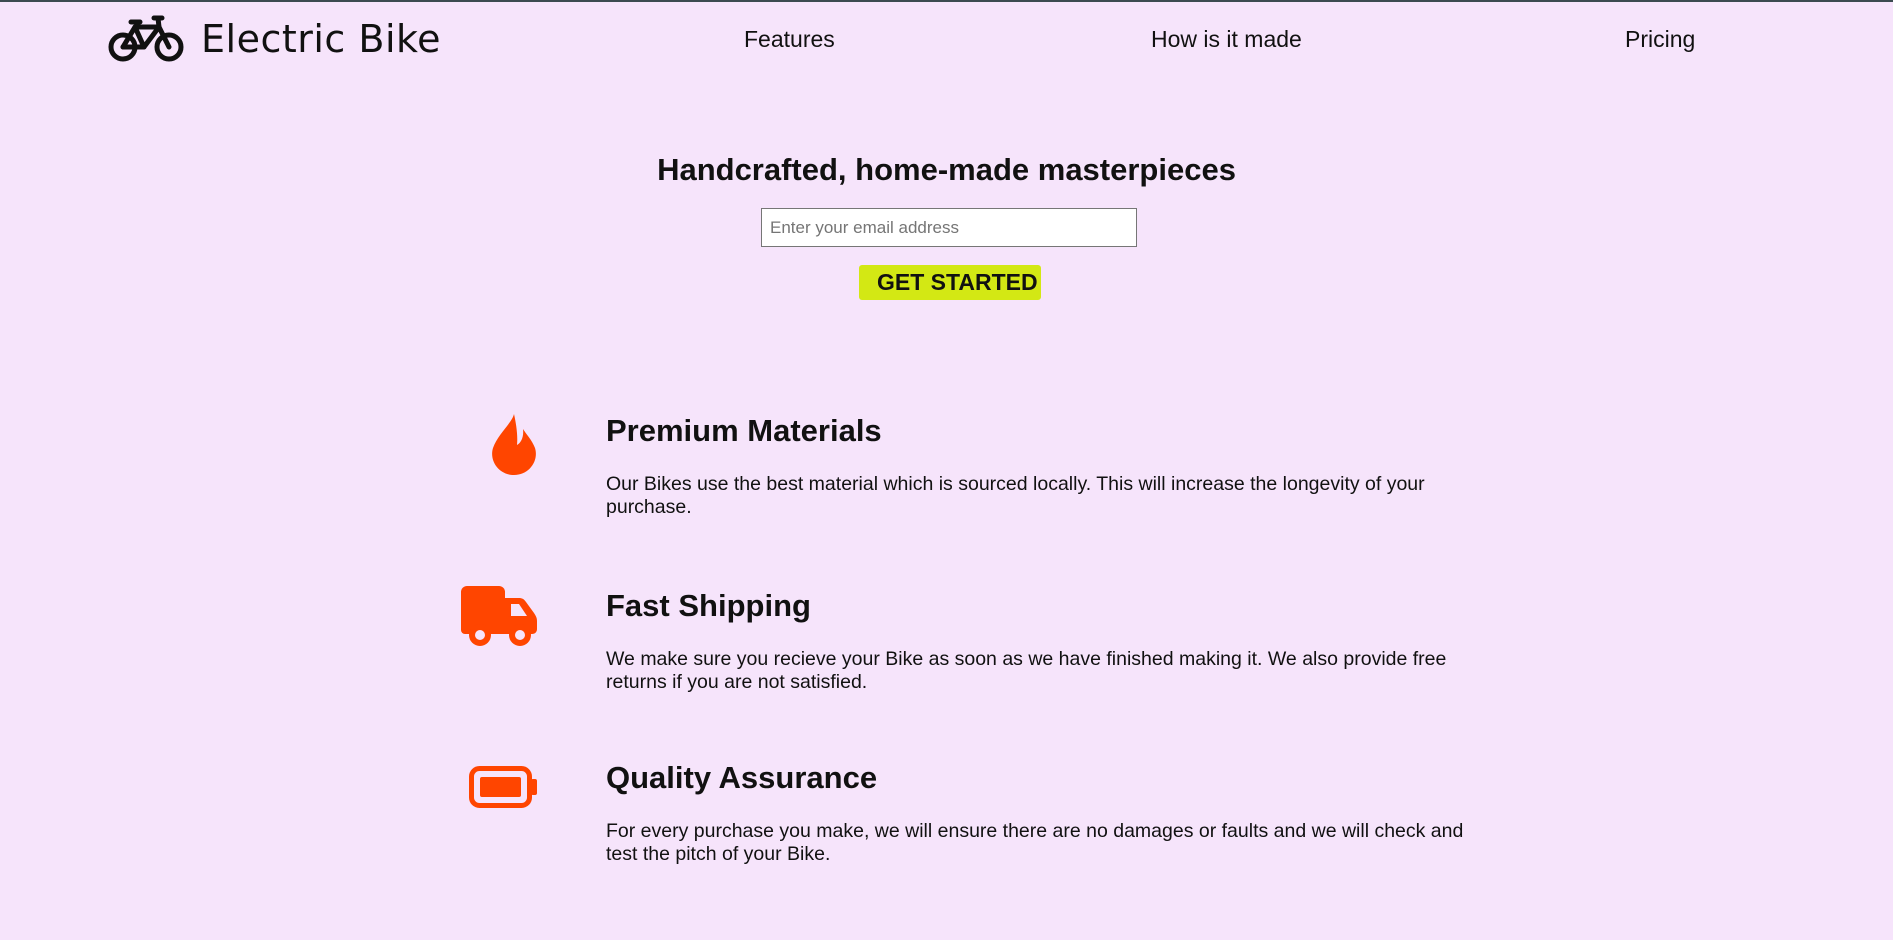 The width and height of the screenshot is (1893, 941). What do you see at coordinates (503, 787) in the screenshot?
I see `battery-icon` at bounding box center [503, 787].